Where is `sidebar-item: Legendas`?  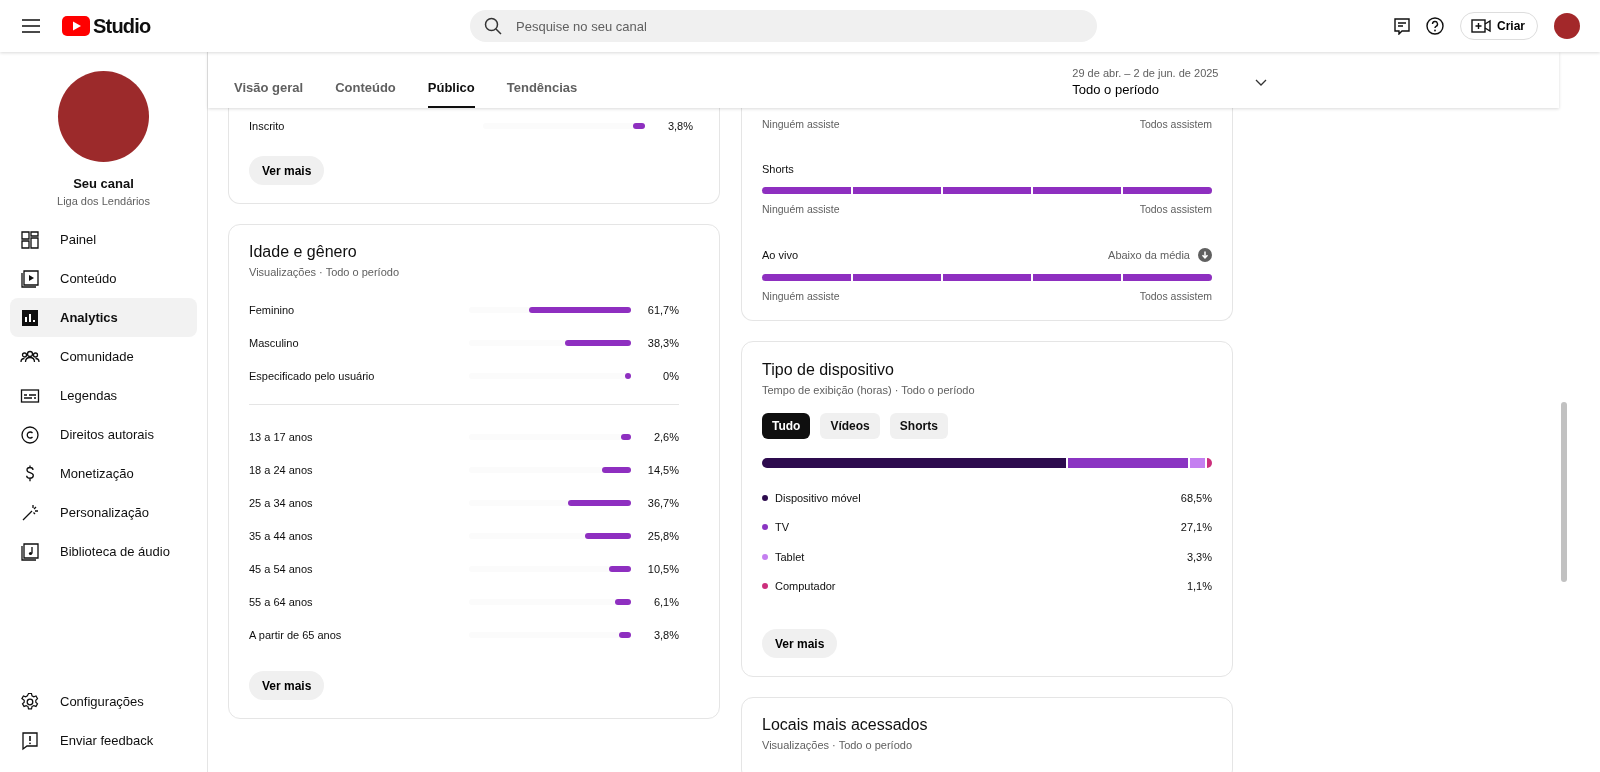
sidebar-item: Legendas is located at coordinates (103, 395).